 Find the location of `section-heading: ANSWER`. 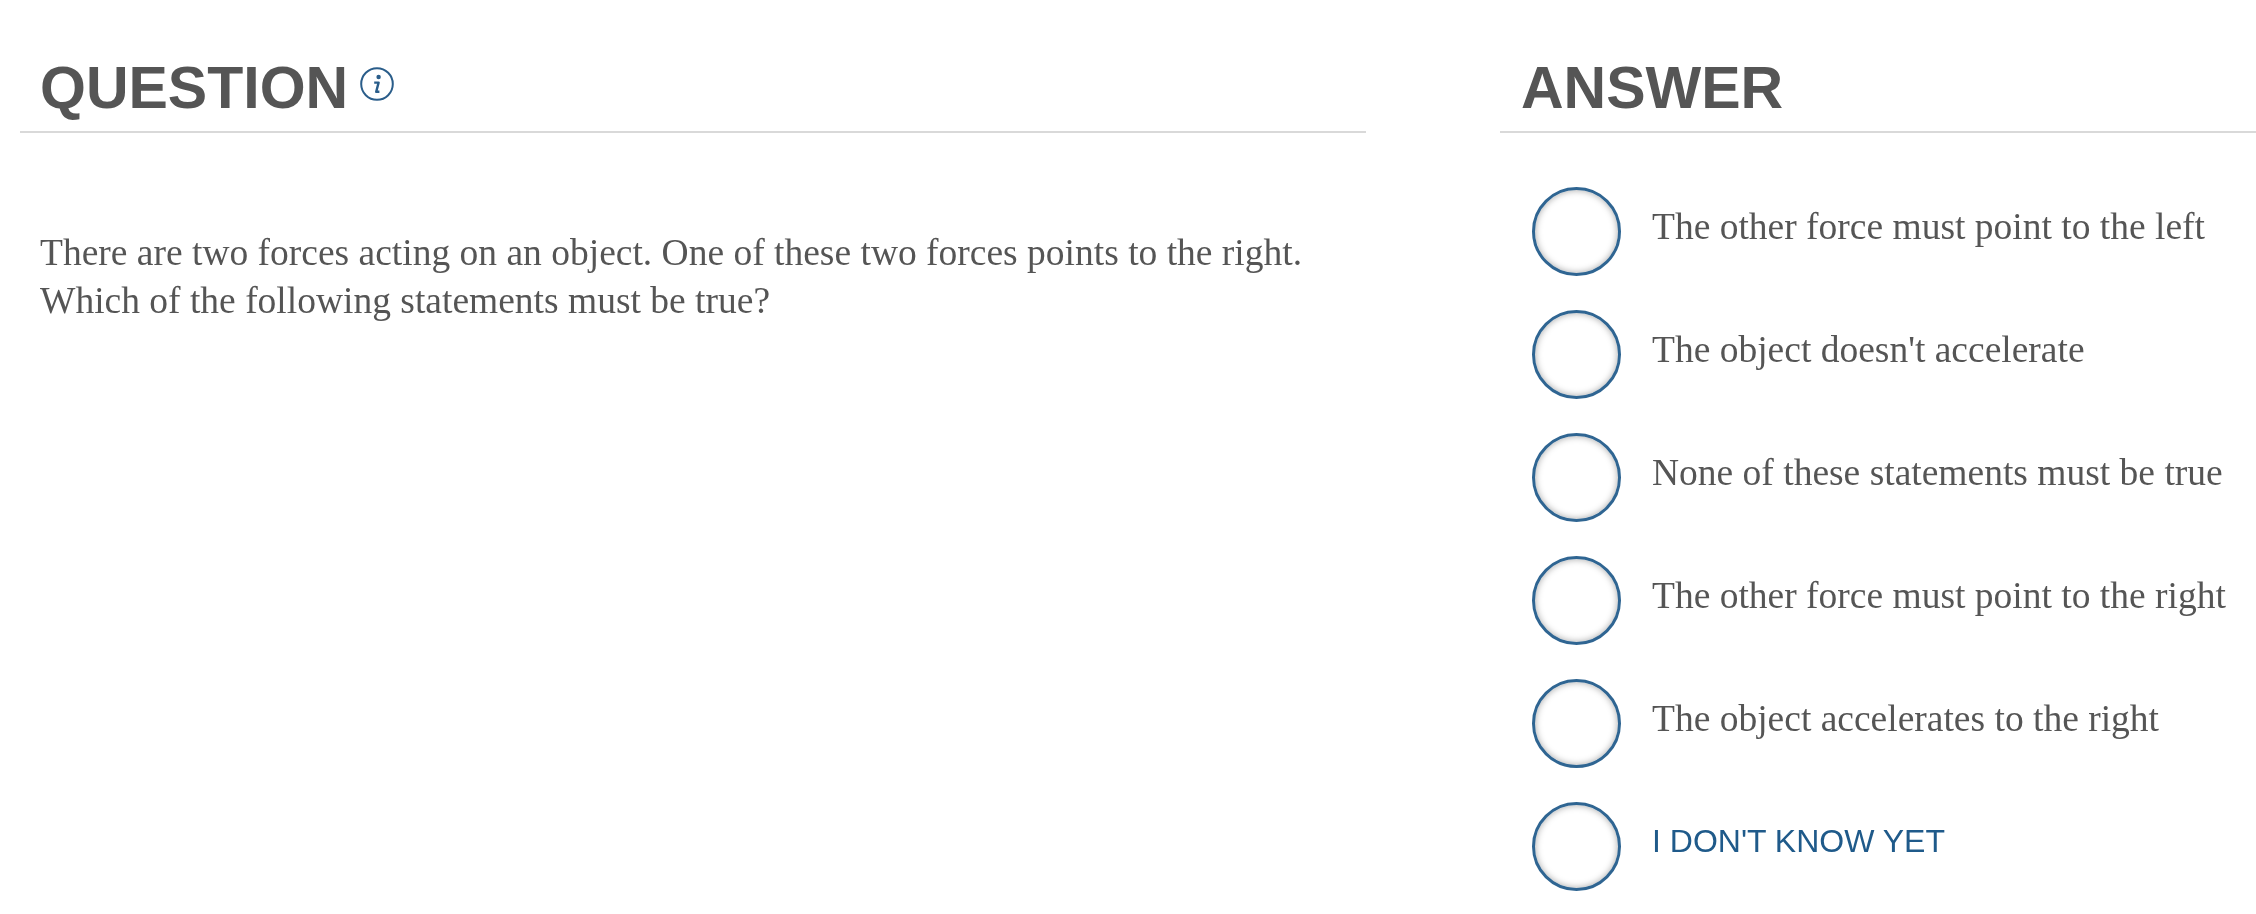

section-heading: ANSWER is located at coordinates (1652, 88).